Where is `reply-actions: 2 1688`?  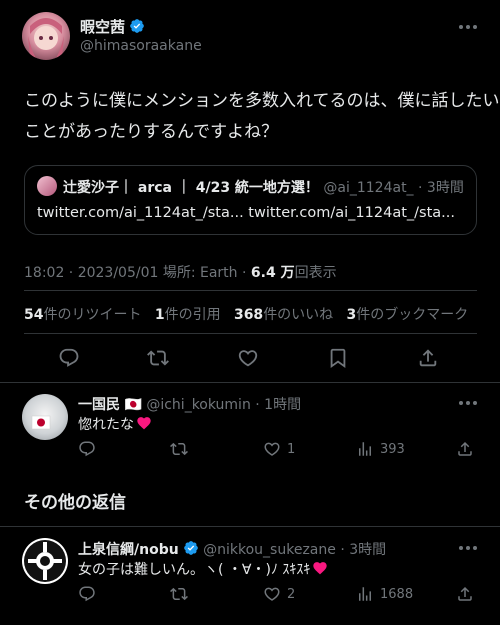
reply-actions: 2 1688 is located at coordinates (278, 595).